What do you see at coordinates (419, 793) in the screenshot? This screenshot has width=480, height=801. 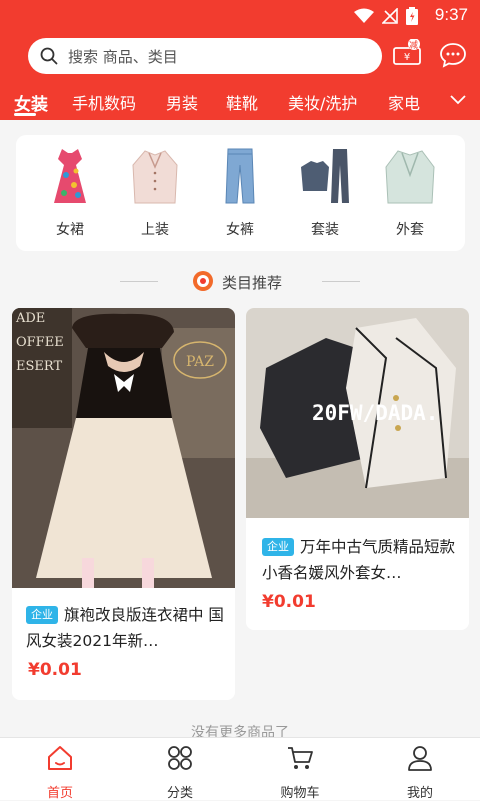 I see `nav-label: 我的` at bounding box center [419, 793].